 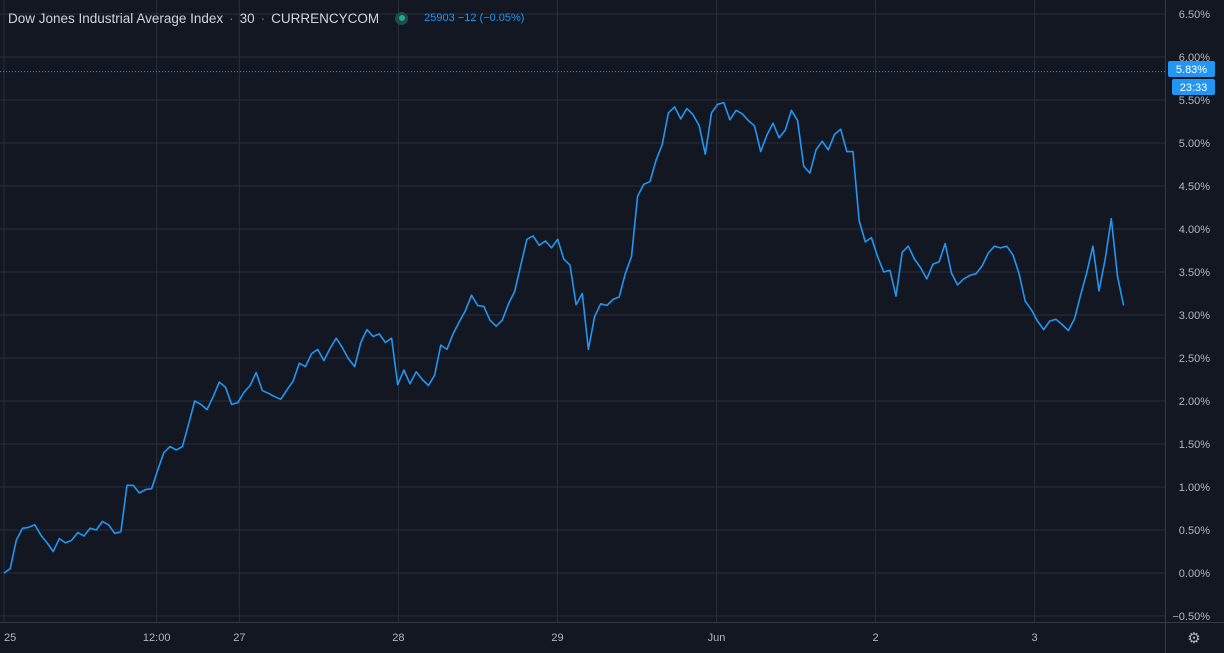 What do you see at coordinates (557, 638) in the screenshot?
I see `x-tick-label: 29` at bounding box center [557, 638].